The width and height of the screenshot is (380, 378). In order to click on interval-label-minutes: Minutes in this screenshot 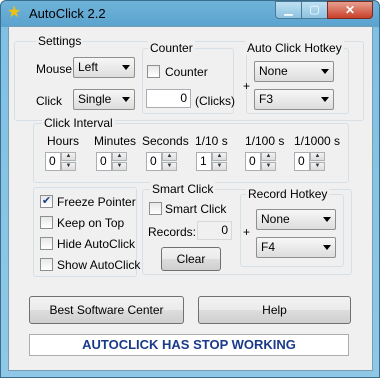, I will do `click(115, 141)`.